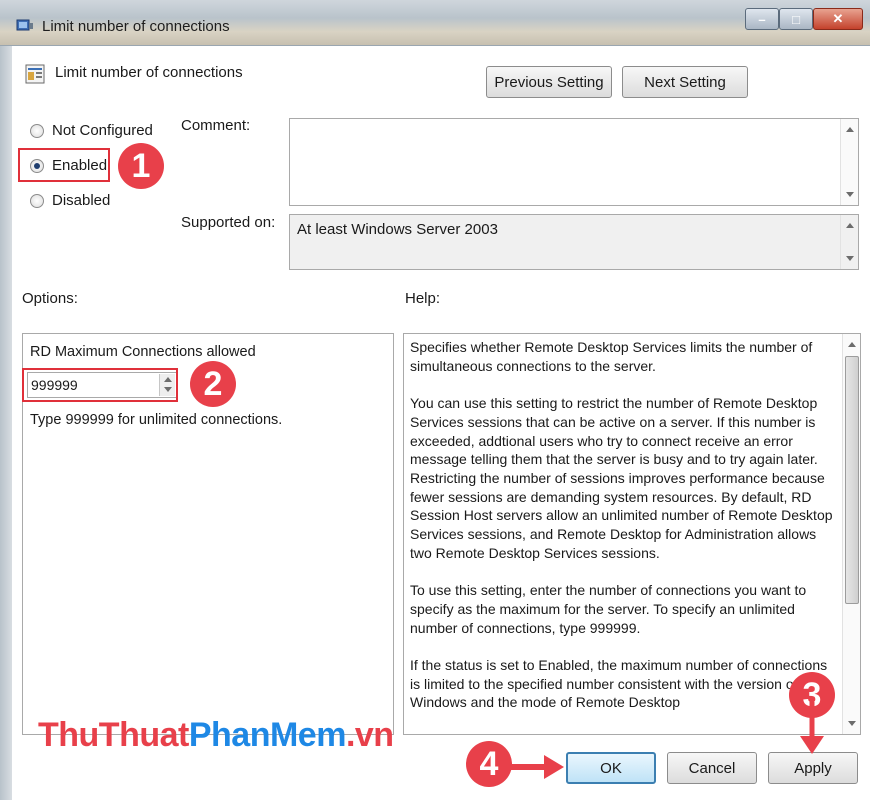  What do you see at coordinates (423, 298) in the screenshot?
I see `help-label: Help:` at bounding box center [423, 298].